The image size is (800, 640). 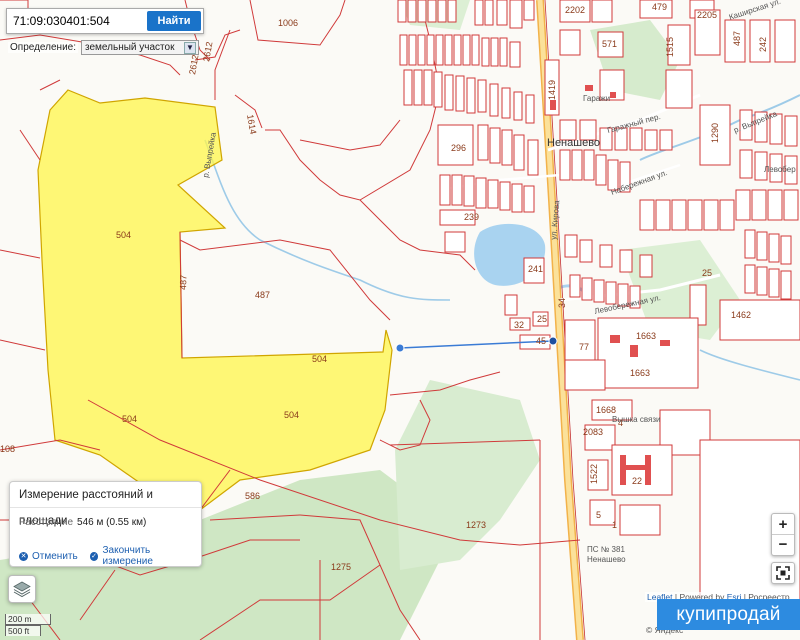 I want to click on layers-icon, so click(x=22, y=589).